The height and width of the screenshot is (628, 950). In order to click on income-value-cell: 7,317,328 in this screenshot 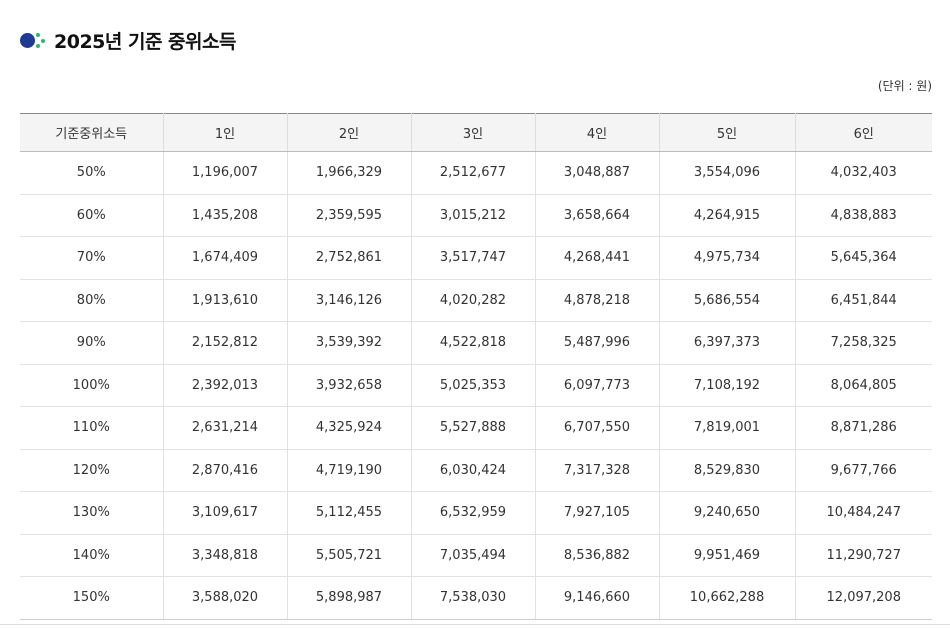, I will do `click(597, 470)`.